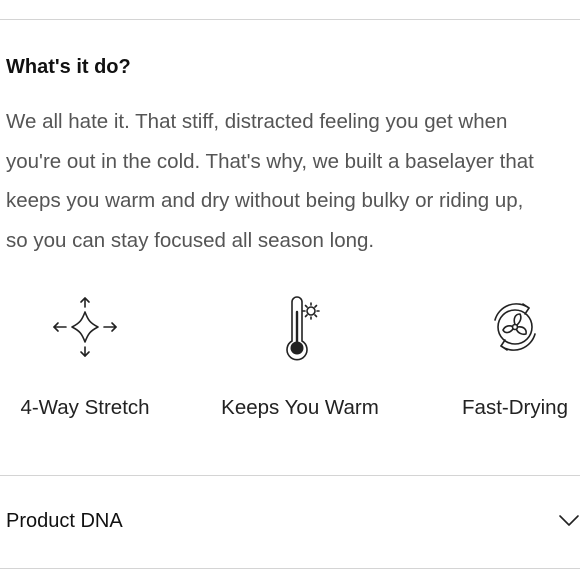  Describe the element at coordinates (510, 359) in the screenshot. I see `feature-fast-drying: Fast-Drying` at that location.